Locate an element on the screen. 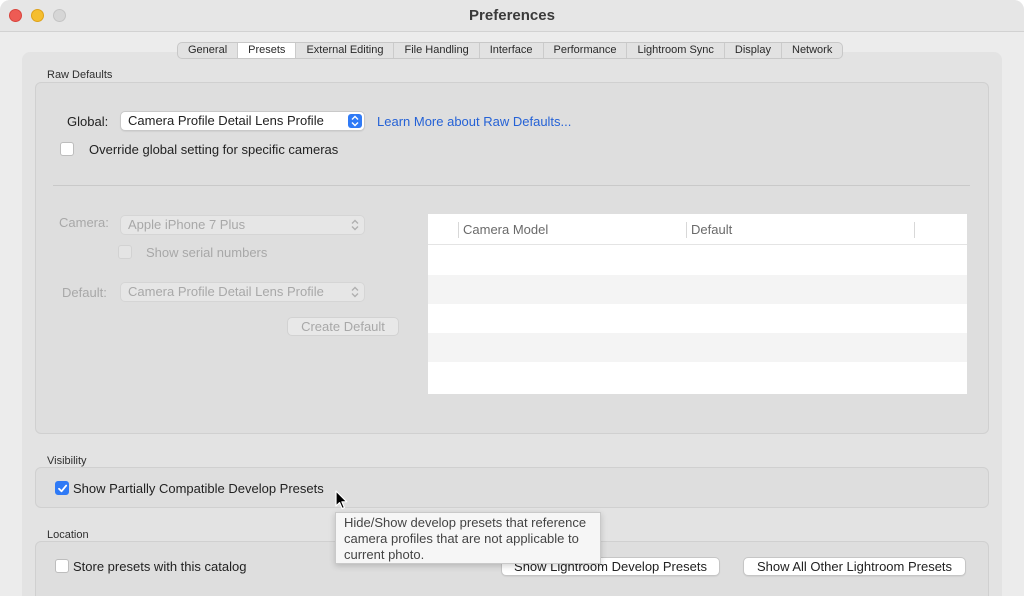  show-partially-compatible-checkbox is located at coordinates (62, 488).